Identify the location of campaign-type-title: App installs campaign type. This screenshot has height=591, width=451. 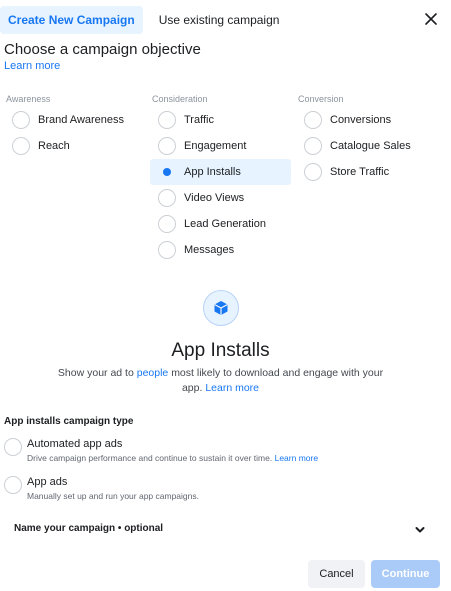
(69, 421).